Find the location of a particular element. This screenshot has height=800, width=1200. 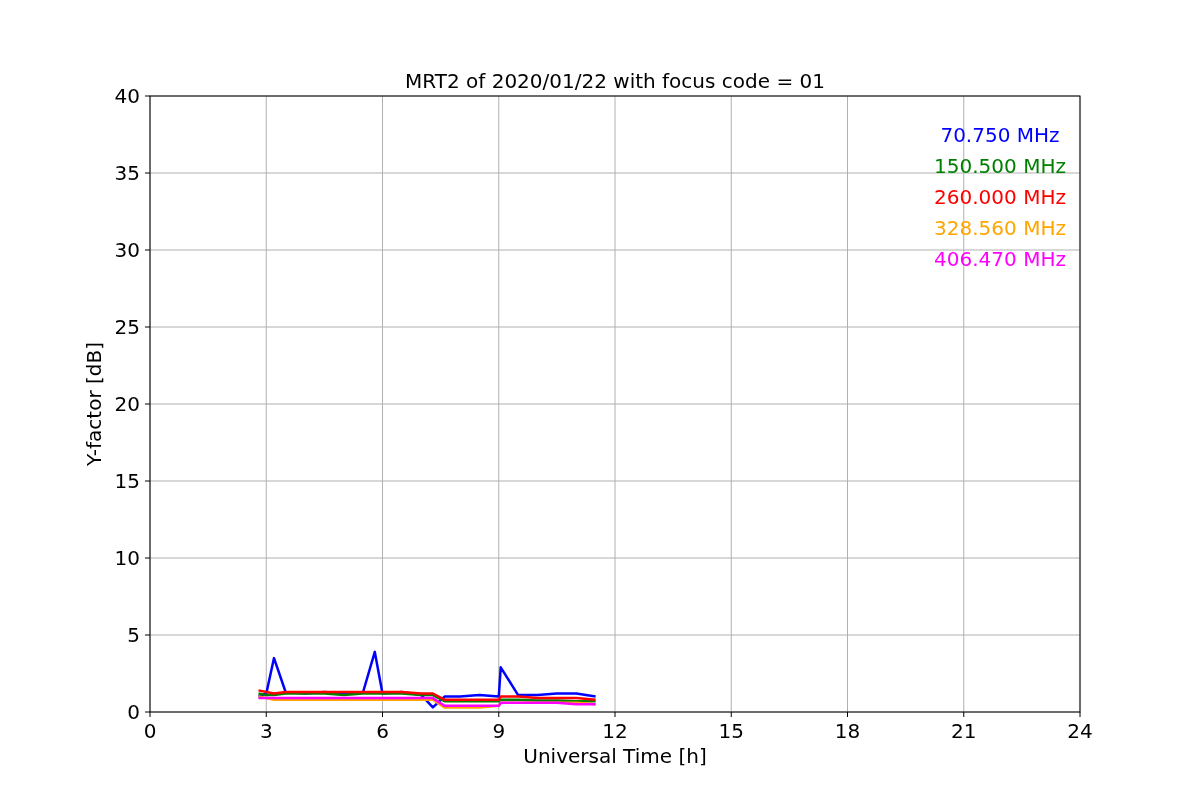

tick-label: 30 is located at coordinates (127, 250).